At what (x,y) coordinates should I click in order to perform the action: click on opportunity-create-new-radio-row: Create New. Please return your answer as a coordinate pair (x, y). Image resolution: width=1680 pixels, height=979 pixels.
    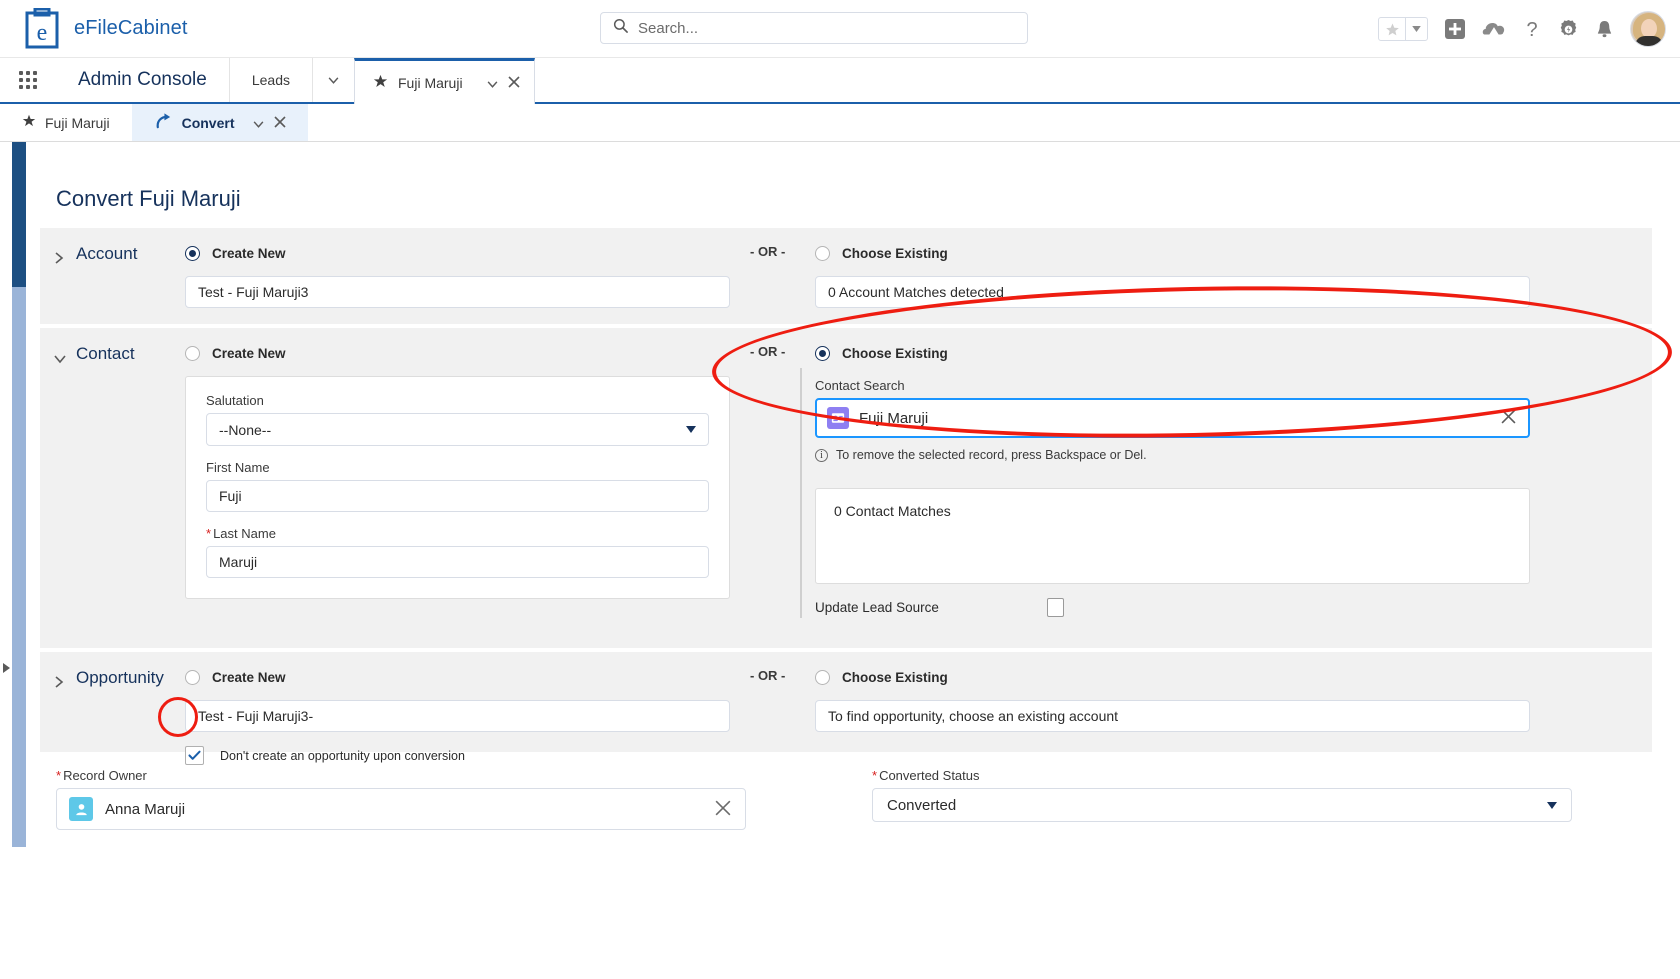
    Looking at the image, I should click on (457, 677).